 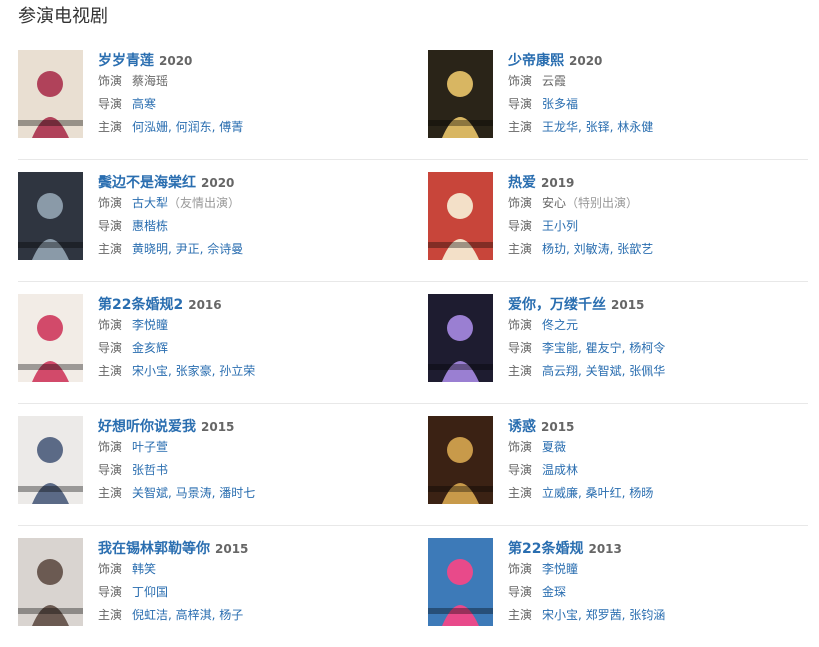 What do you see at coordinates (248, 249) in the screenshot?
I see `starring-line: 主演 黄晓明, 尹正, 佘诗曼` at bounding box center [248, 249].